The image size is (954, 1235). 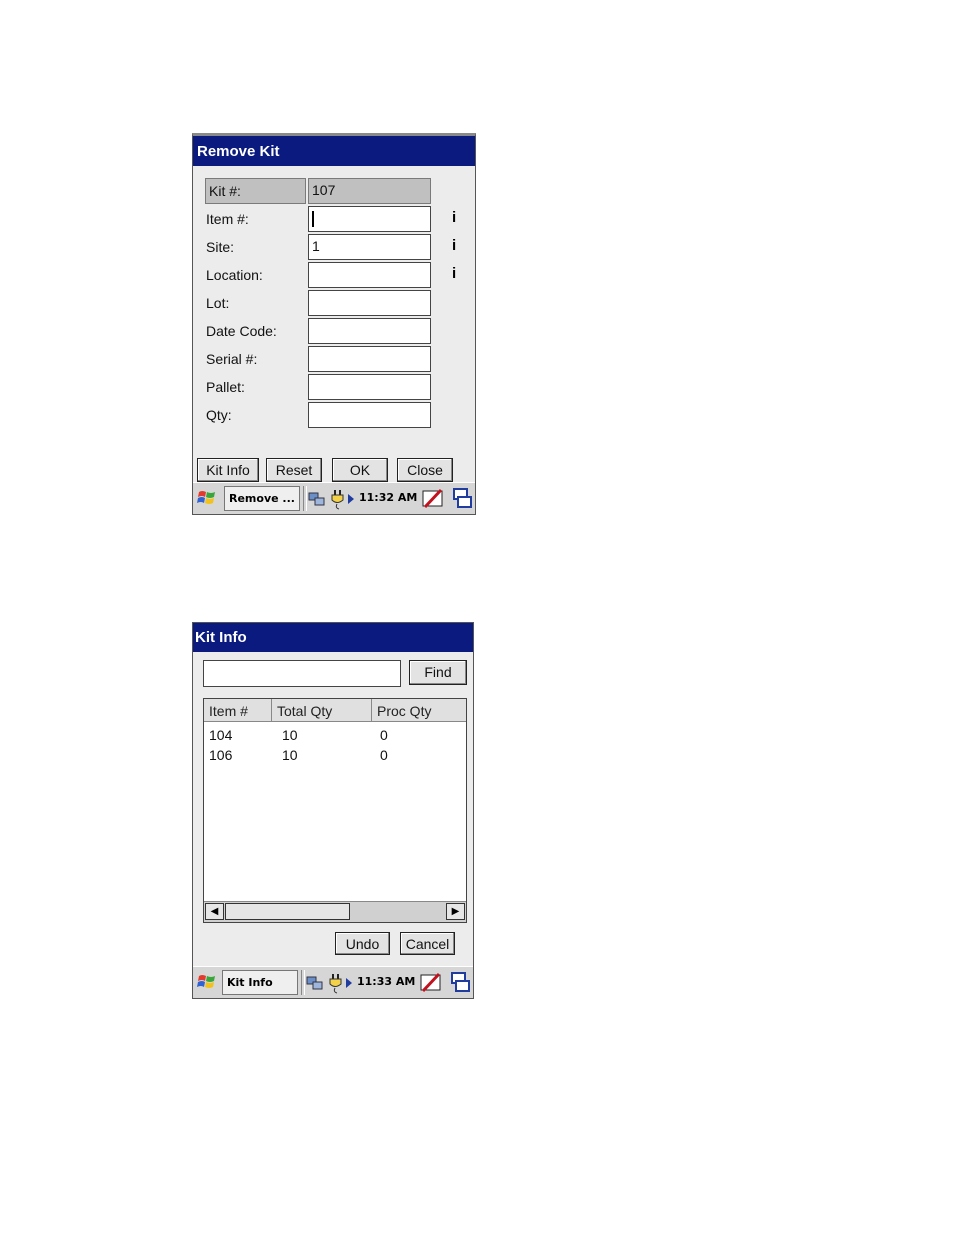 What do you see at coordinates (294, 470) in the screenshot?
I see `reset-button: Reset` at bounding box center [294, 470].